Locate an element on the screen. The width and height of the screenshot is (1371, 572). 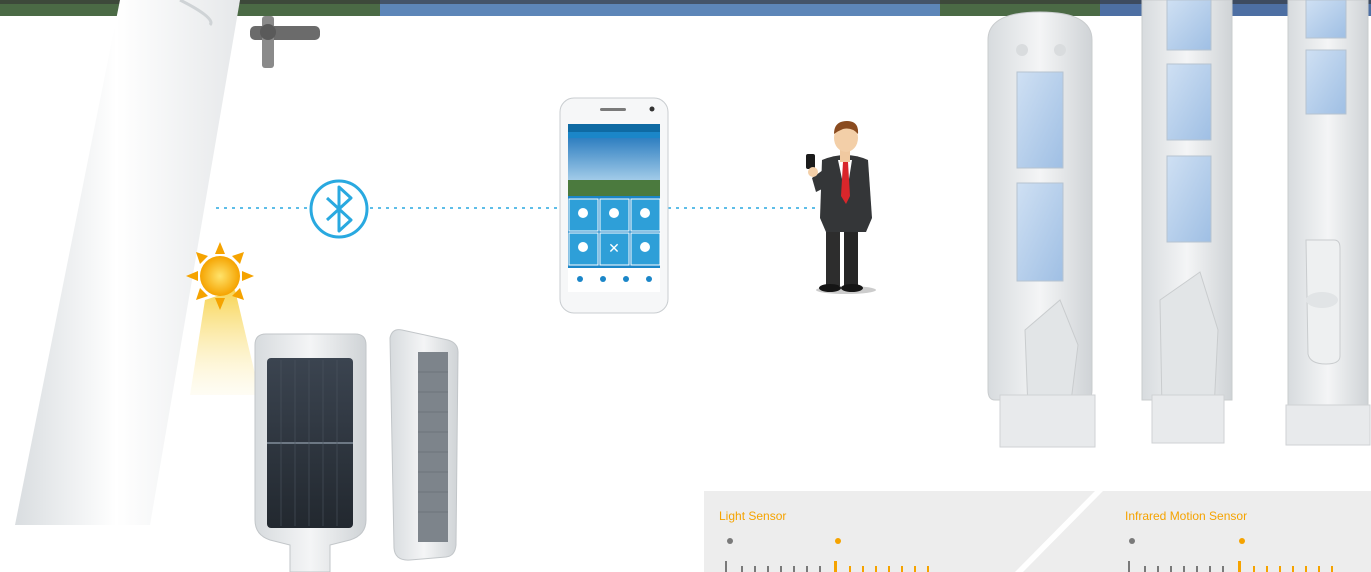
motion-sensor-title: Infrared Motion Sensor is located at coordinates (1186, 516).